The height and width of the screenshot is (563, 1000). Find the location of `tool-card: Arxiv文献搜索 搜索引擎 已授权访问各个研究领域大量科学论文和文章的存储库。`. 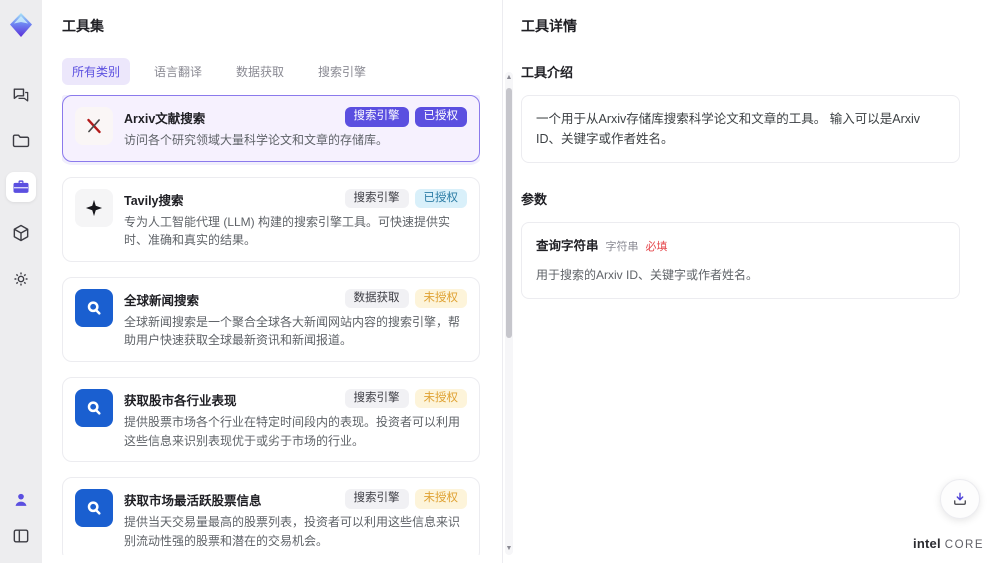

tool-card: Arxiv文献搜索 搜索引擎 已授权访问各个研究领域大量科学论文和文章的存储库。 is located at coordinates (271, 128).